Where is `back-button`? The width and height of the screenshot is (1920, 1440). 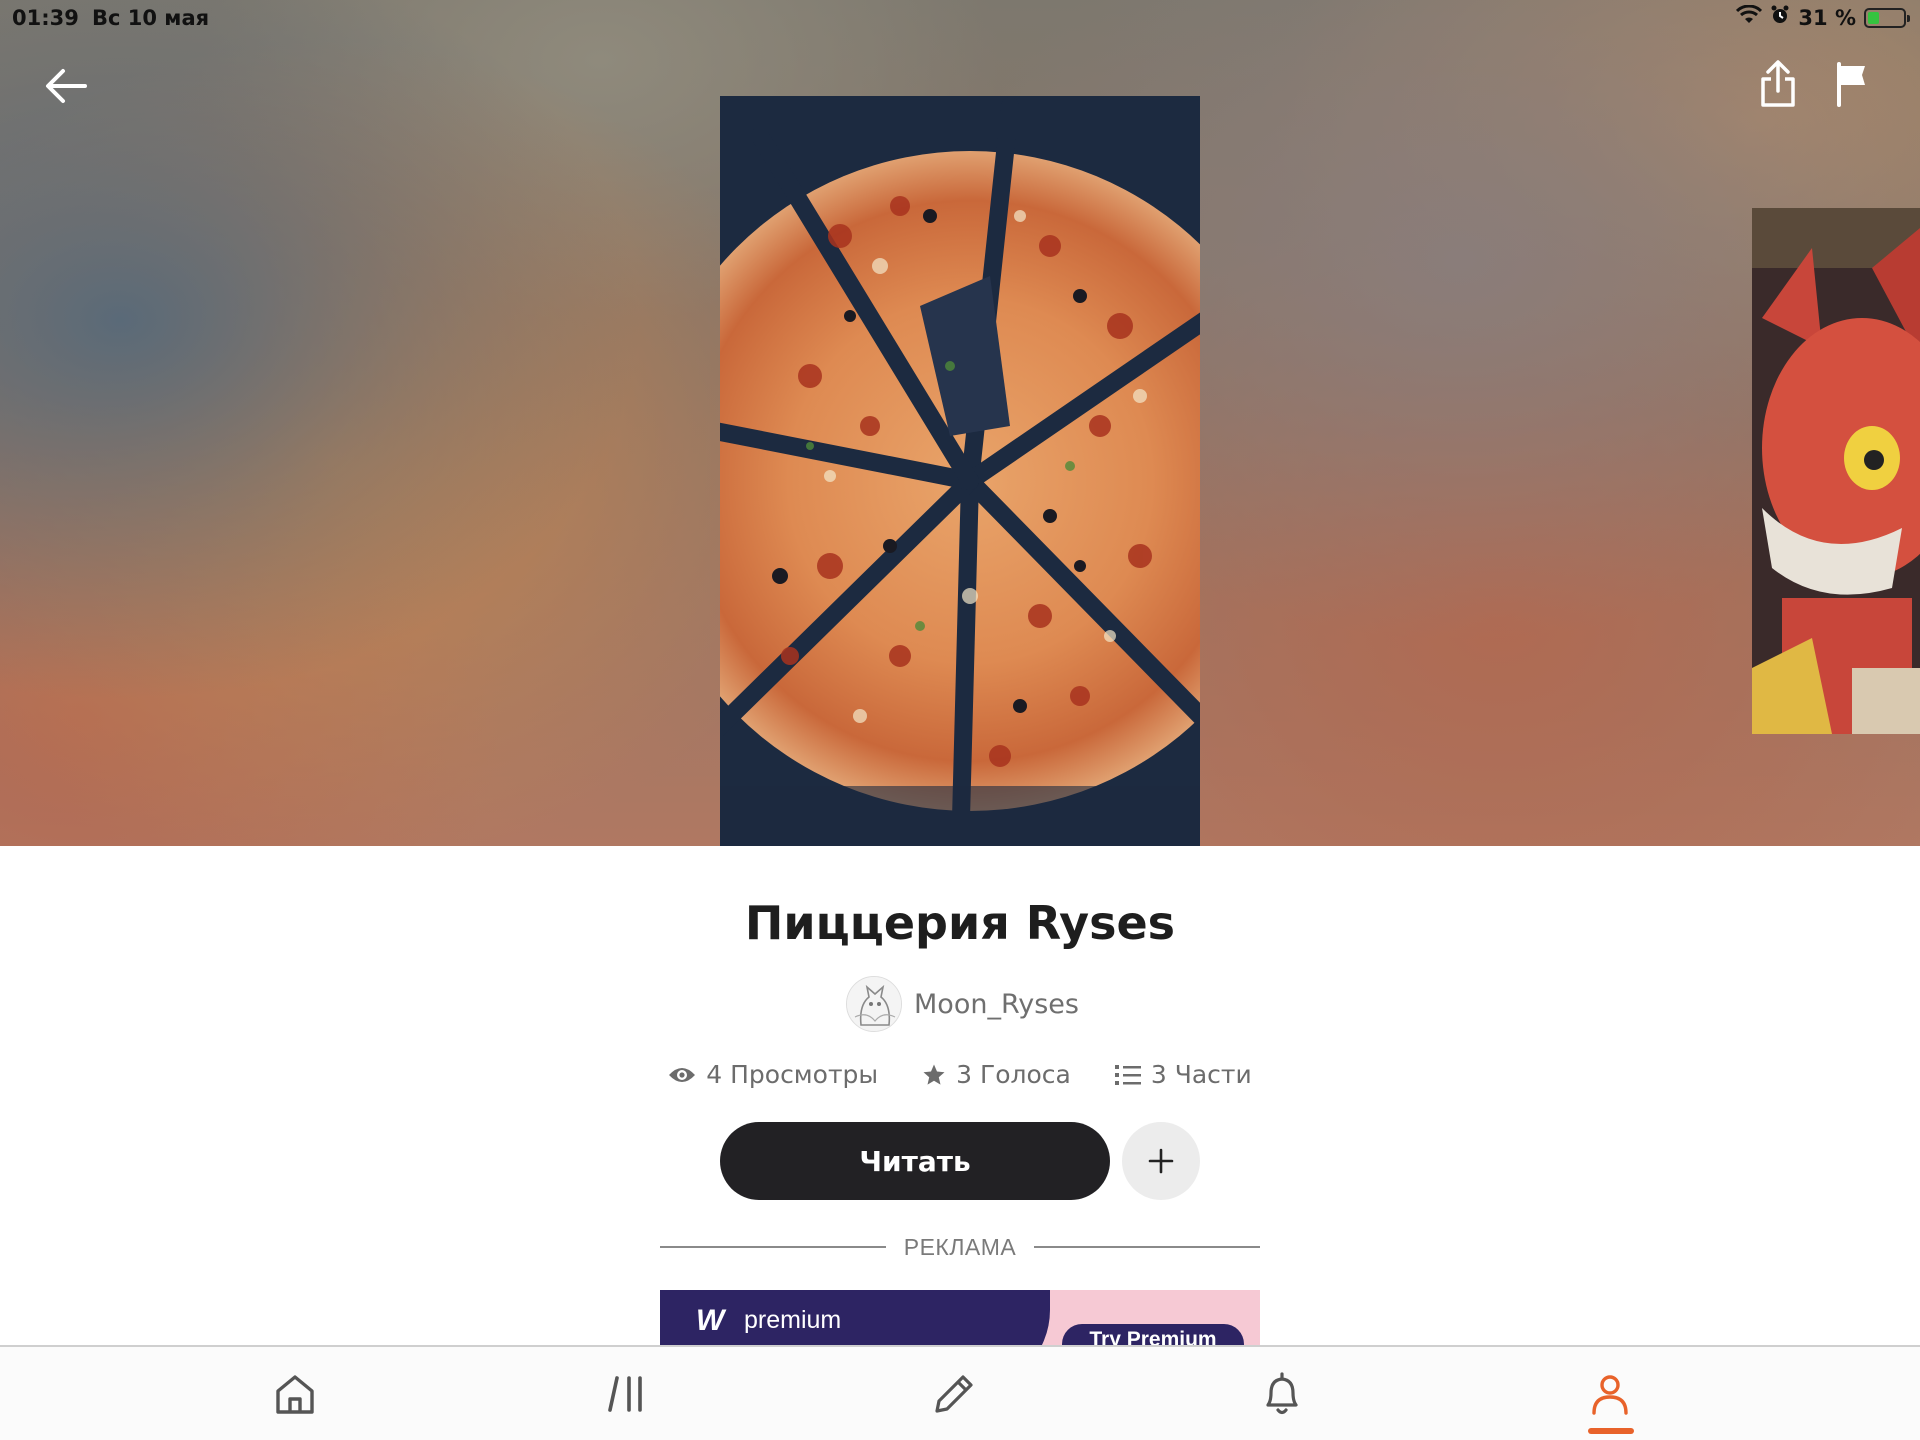
back-button is located at coordinates (66, 86).